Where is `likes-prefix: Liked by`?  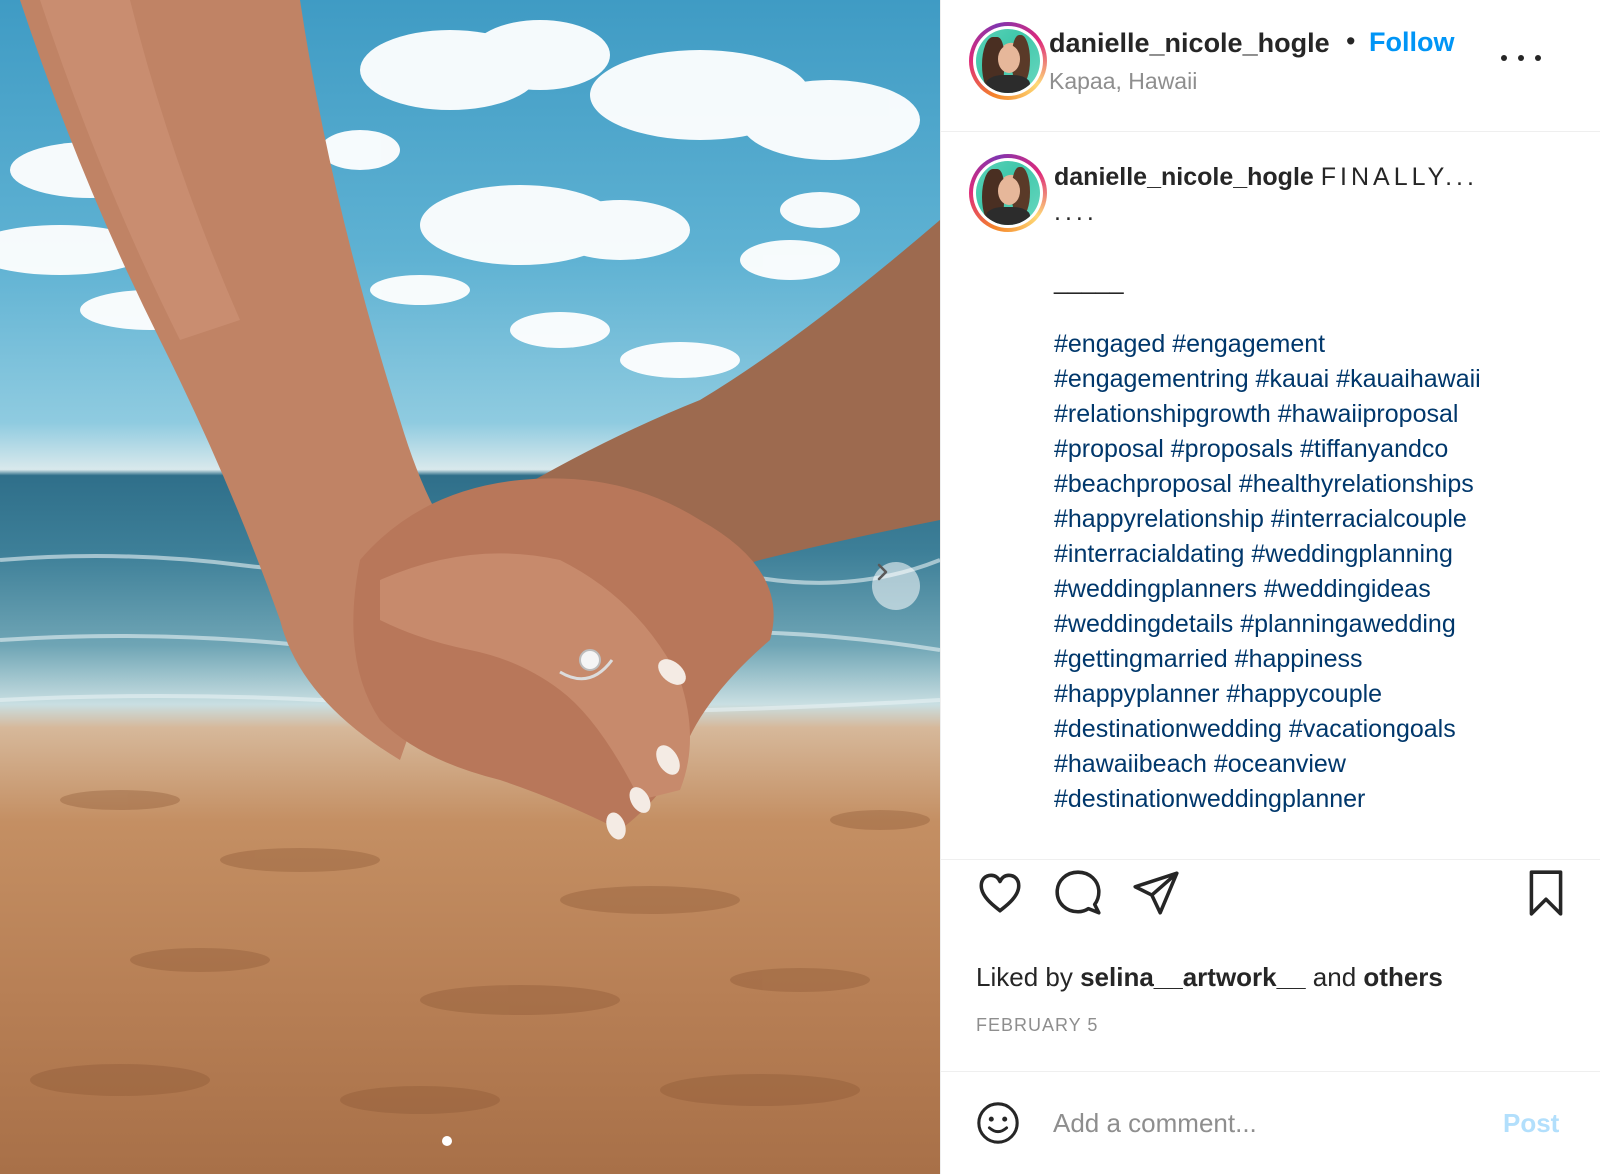
likes-prefix: Liked by is located at coordinates (1024, 977).